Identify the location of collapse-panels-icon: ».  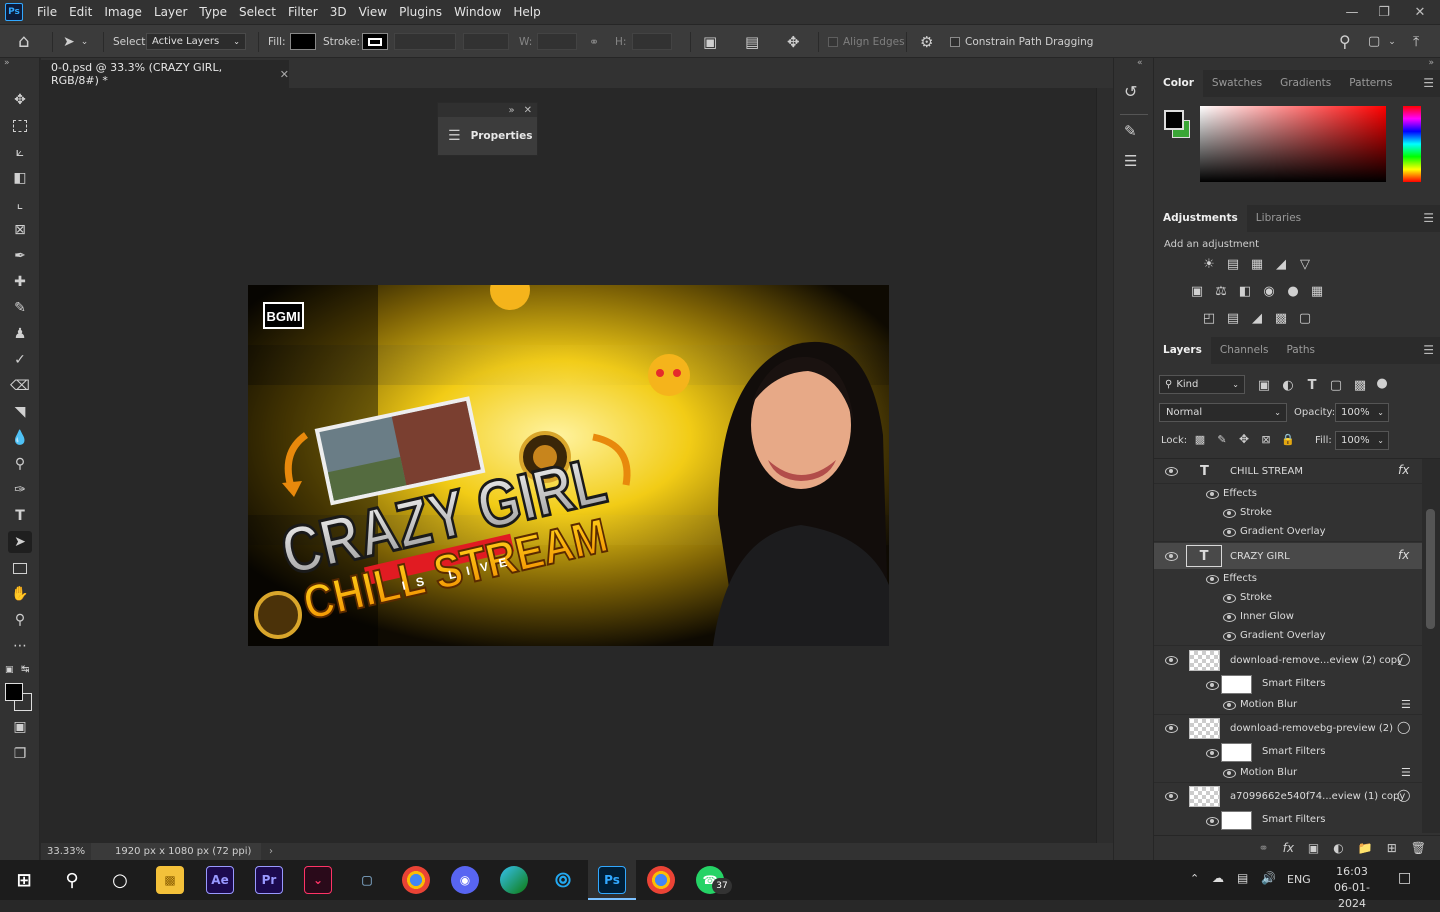
(1431, 63).